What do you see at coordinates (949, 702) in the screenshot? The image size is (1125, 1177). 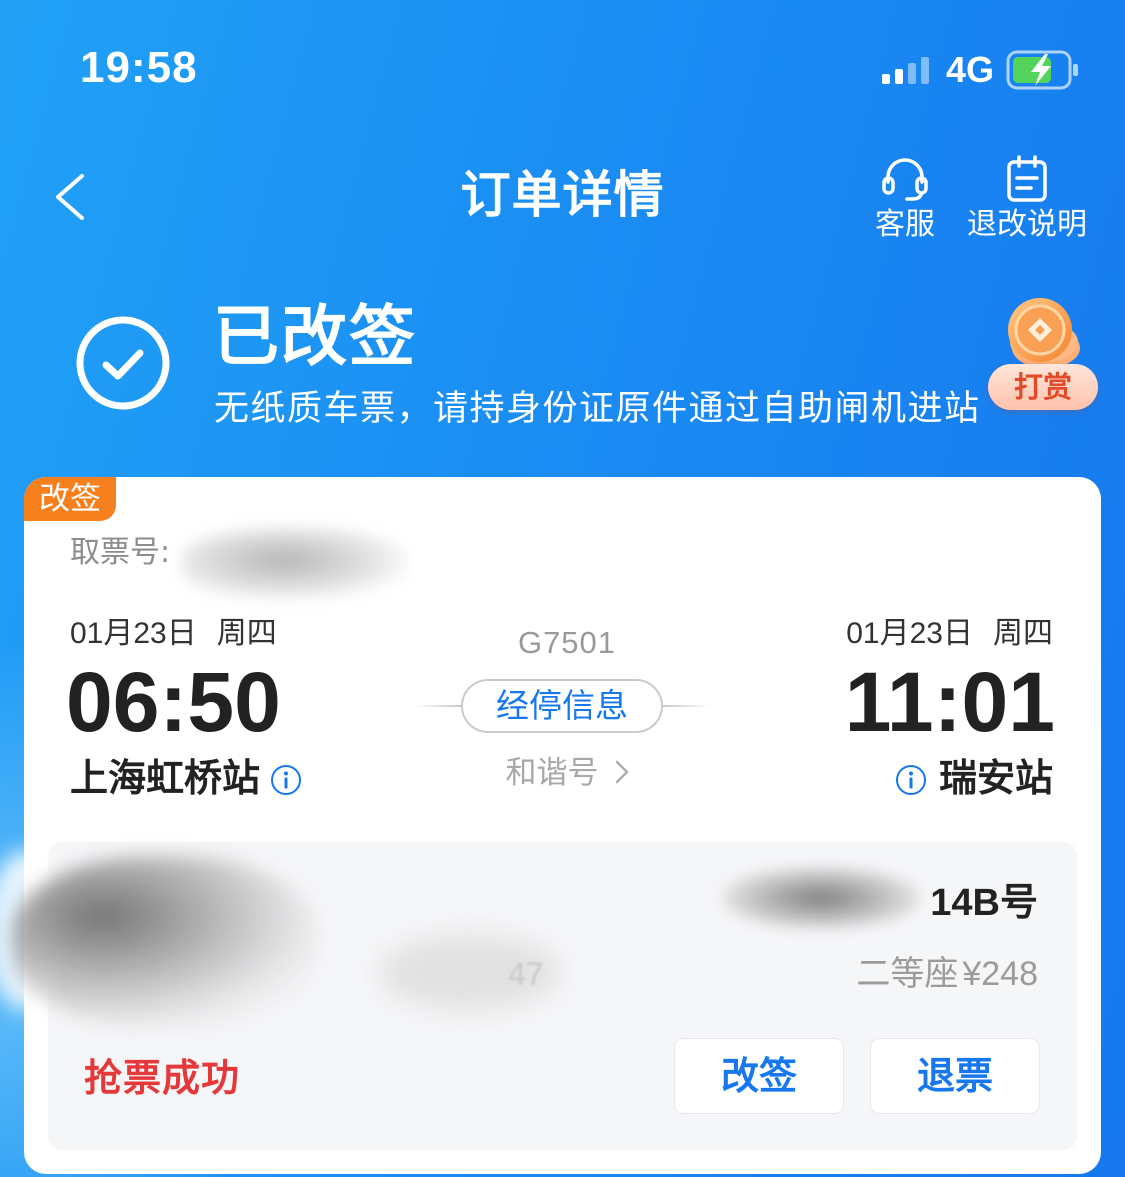 I see `arrival-time: 11:01` at bounding box center [949, 702].